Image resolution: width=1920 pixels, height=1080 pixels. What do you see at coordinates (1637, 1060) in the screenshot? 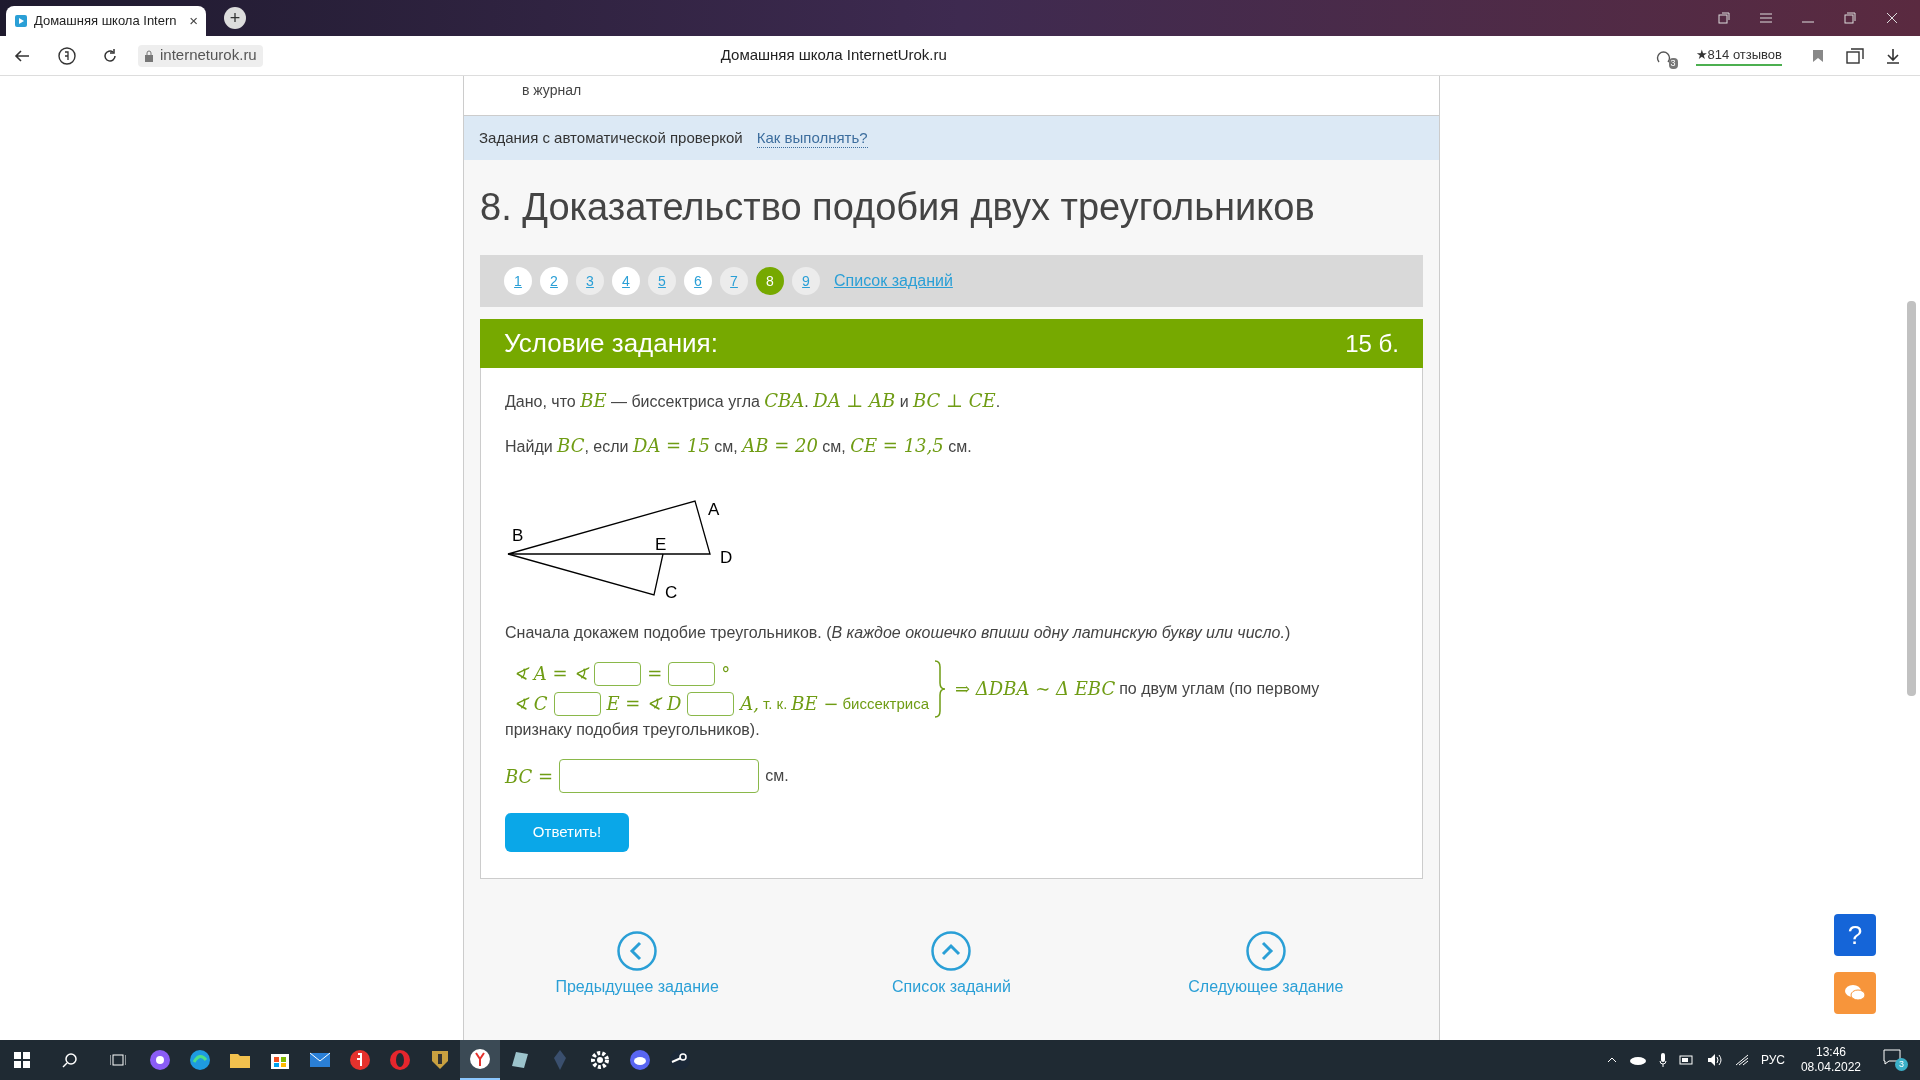
I see `cloud-icon` at bounding box center [1637, 1060].